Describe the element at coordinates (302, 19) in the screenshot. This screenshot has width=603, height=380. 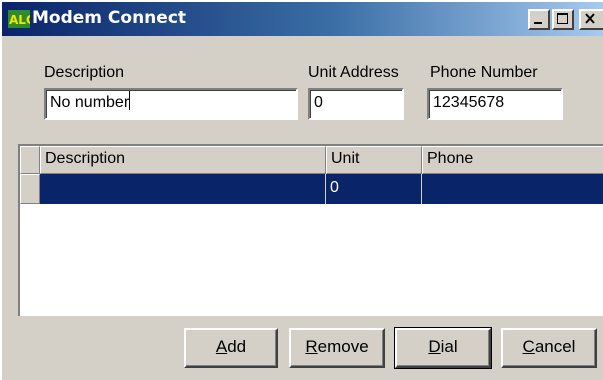
I see `title-bar: ALC Modem Connect` at that location.